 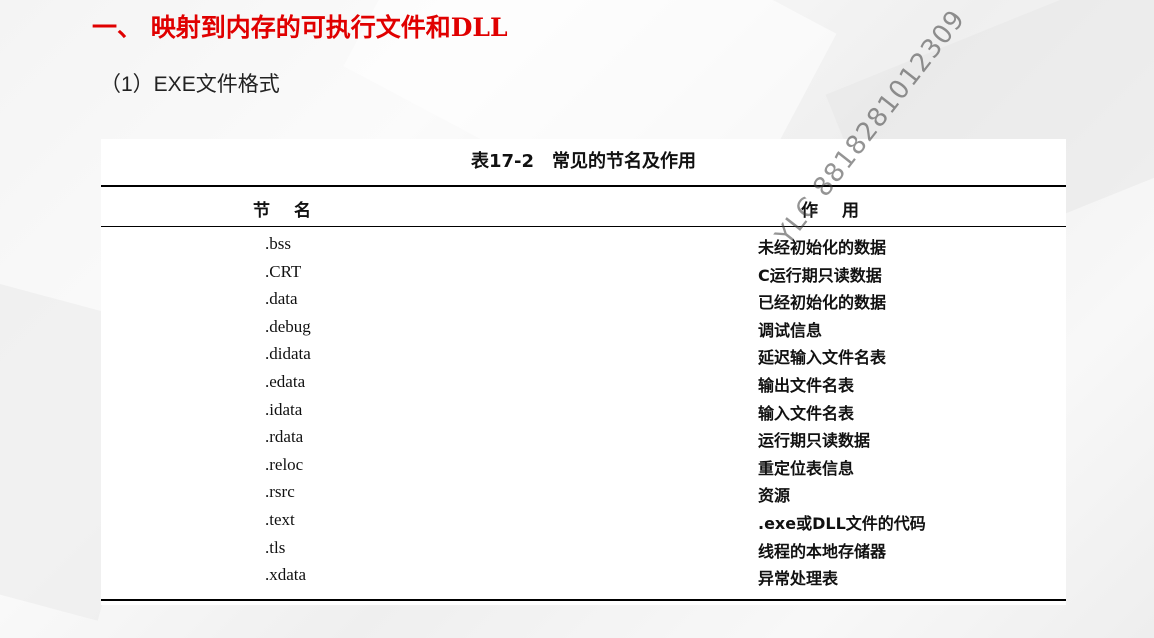 I want to click on section-name: .rdata, so click(x=284, y=437).